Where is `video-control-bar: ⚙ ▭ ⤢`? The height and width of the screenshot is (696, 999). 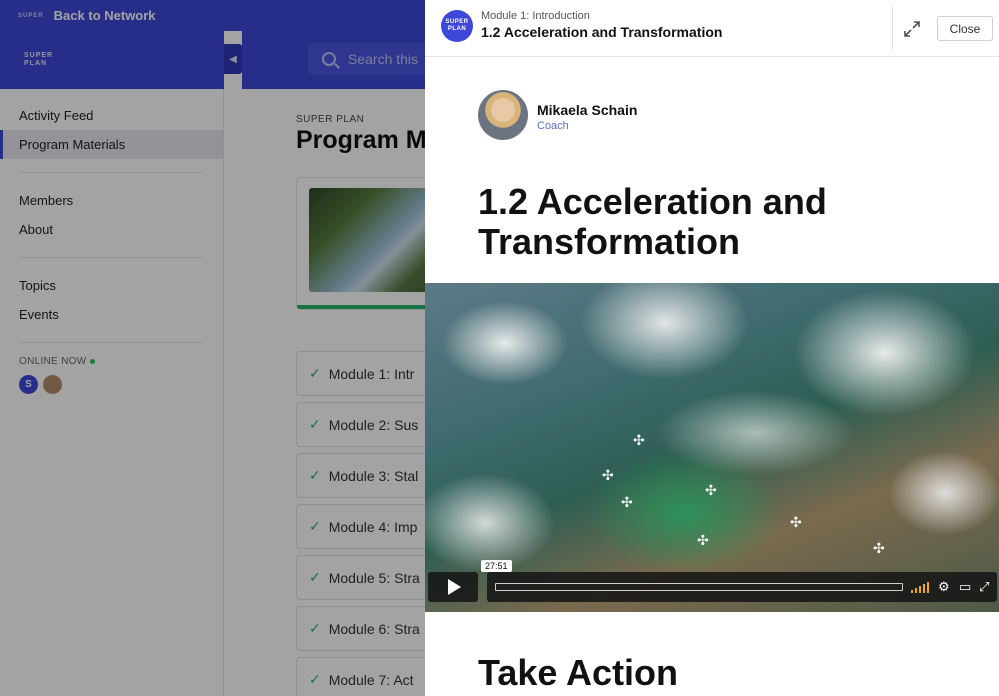 video-control-bar: ⚙ ▭ ⤢ is located at coordinates (742, 587).